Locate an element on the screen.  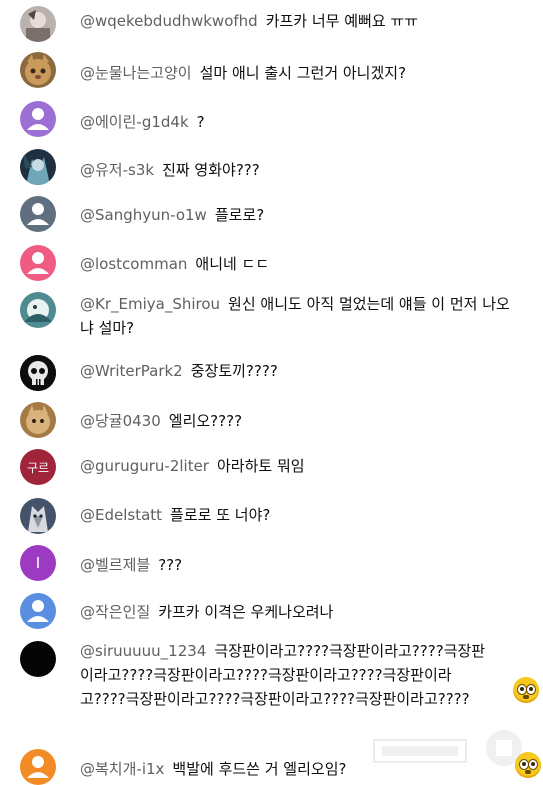
comment-body: @벨르제블??? is located at coordinates (300, 565).